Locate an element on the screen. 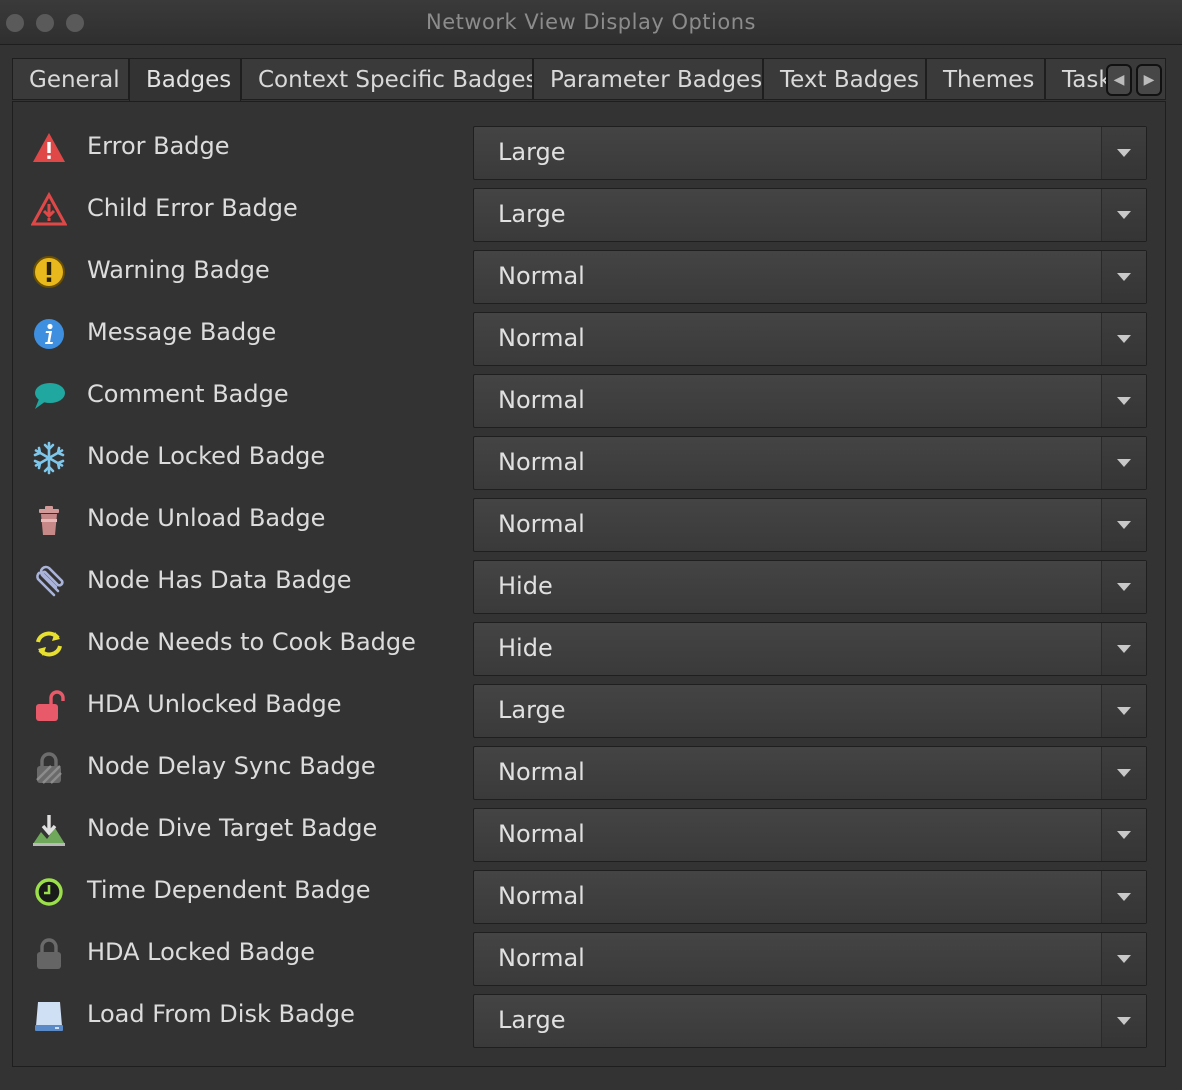 This screenshot has height=1090, width=1182. node-has-data-badge-select: Hide is located at coordinates (810, 587).